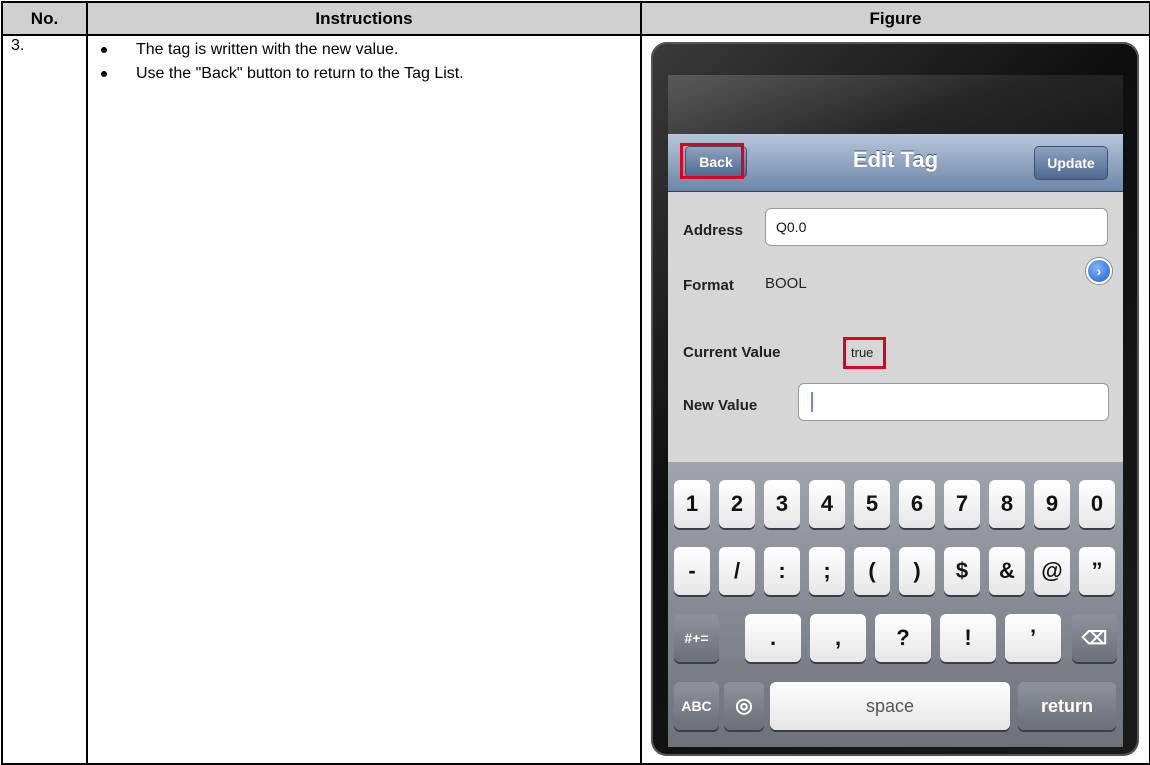 Image resolution: width=1150 pixels, height=765 pixels. What do you see at coordinates (708, 285) in the screenshot?
I see `format-label: Format` at bounding box center [708, 285].